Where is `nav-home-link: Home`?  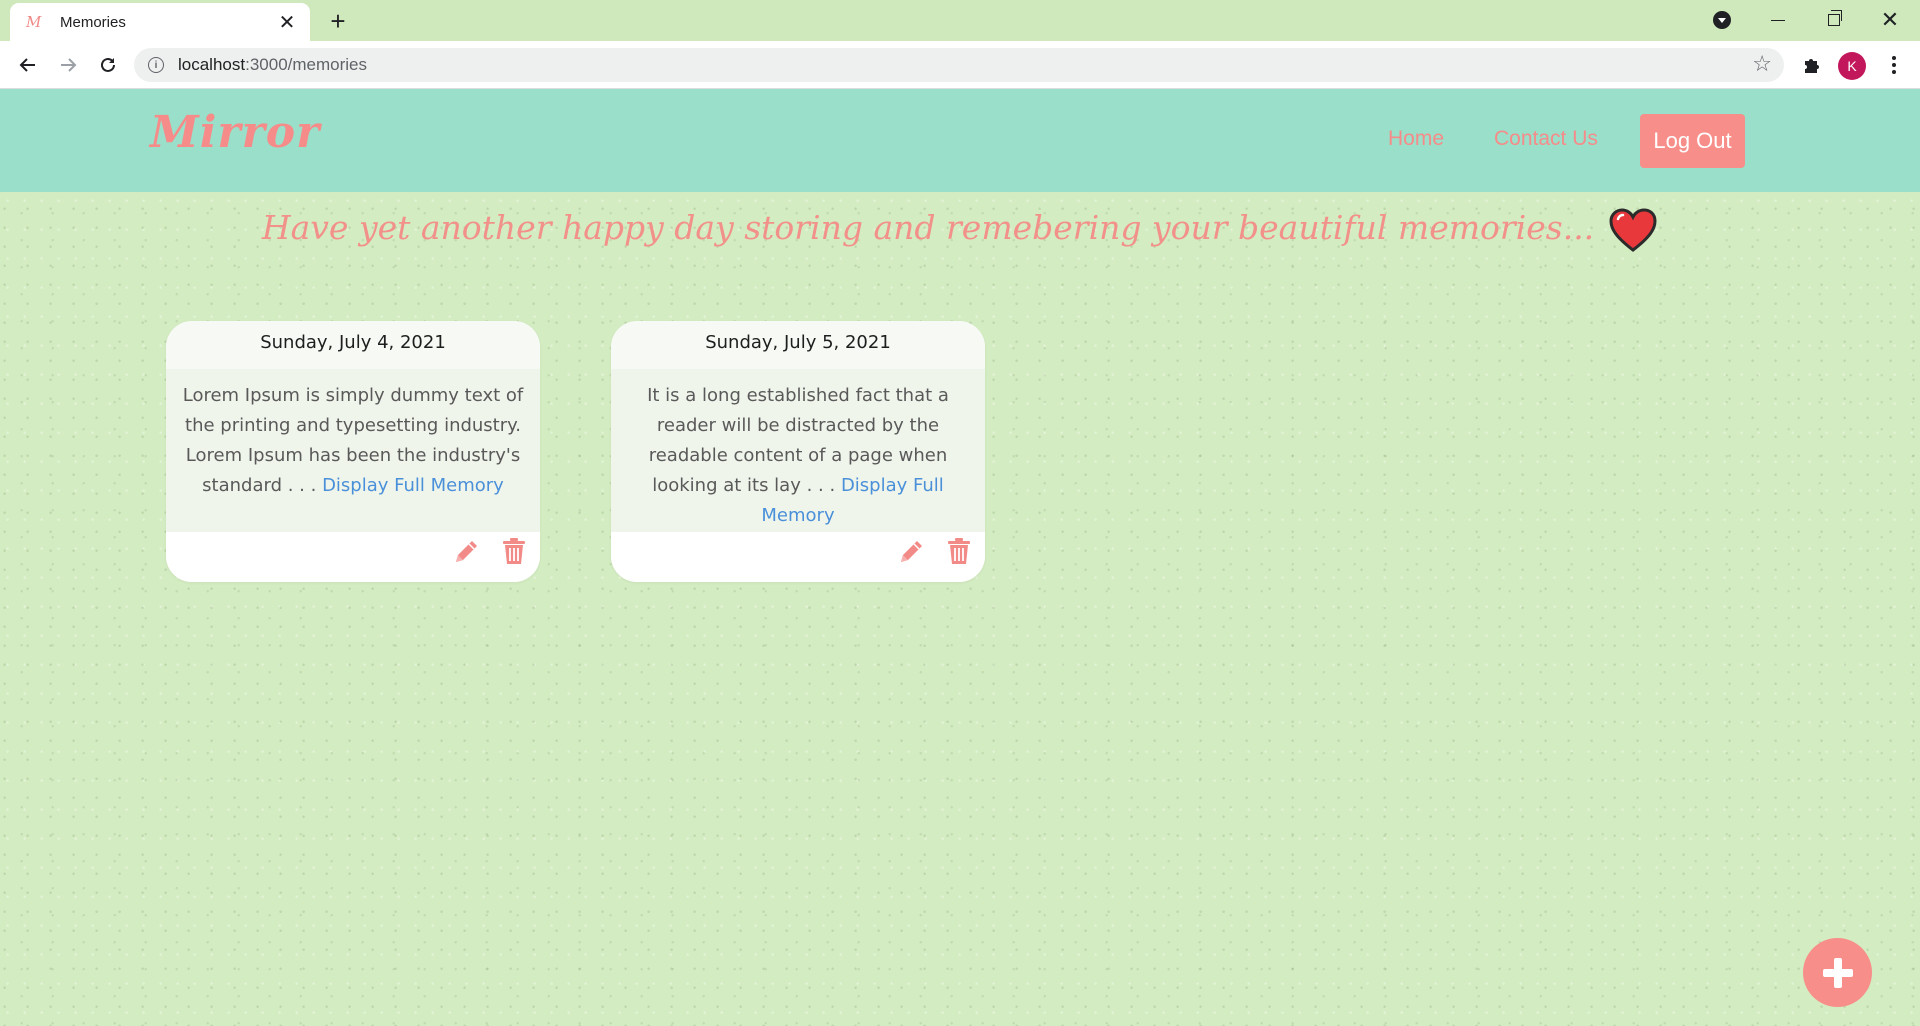 nav-home-link: Home is located at coordinates (1416, 139).